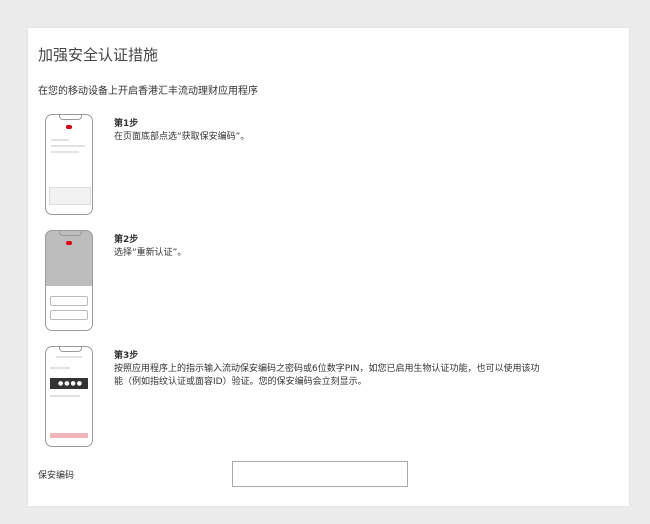 The height and width of the screenshot is (524, 650). I want to click on security-code-input, so click(320, 474).